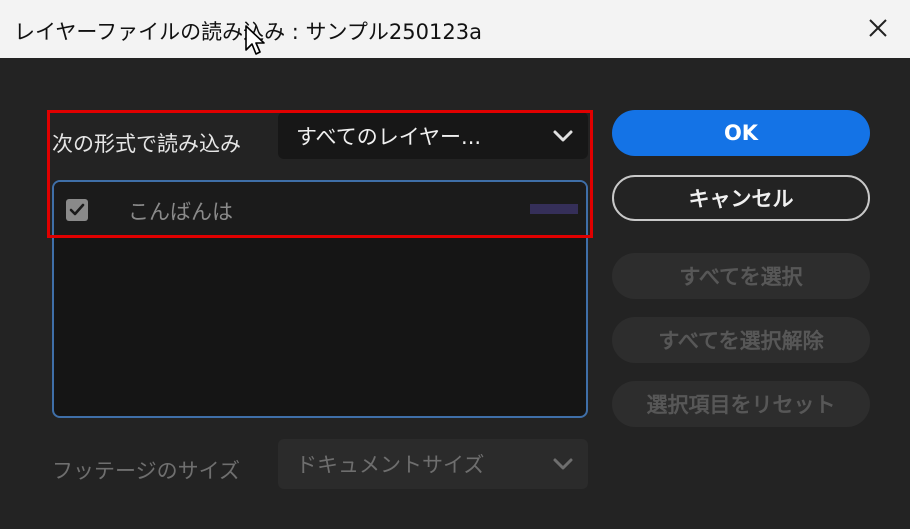 The image size is (910, 529). Describe the element at coordinates (741, 276) in the screenshot. I see `select-all-button: すべてを選択` at that location.